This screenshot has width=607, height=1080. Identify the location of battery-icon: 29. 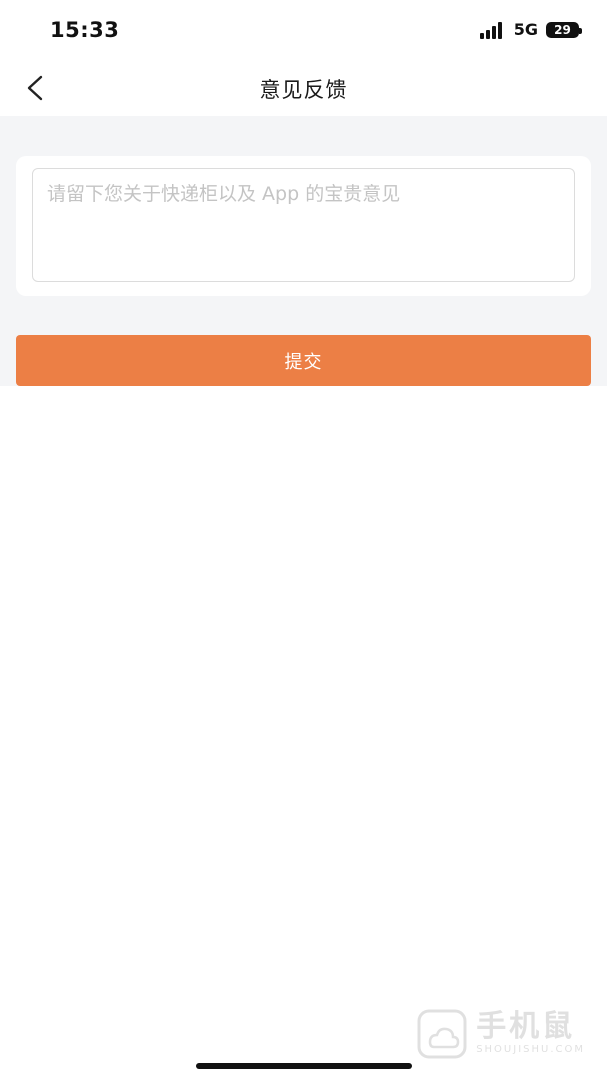
(564, 29).